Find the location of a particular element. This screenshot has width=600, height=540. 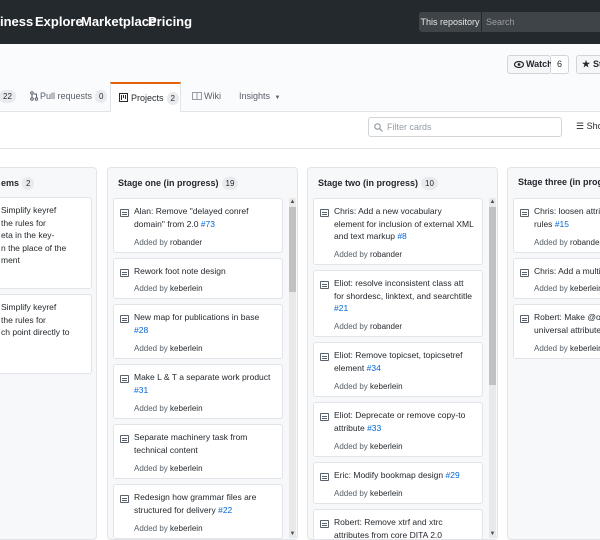

wiki-label: Wiki is located at coordinates (212, 96).